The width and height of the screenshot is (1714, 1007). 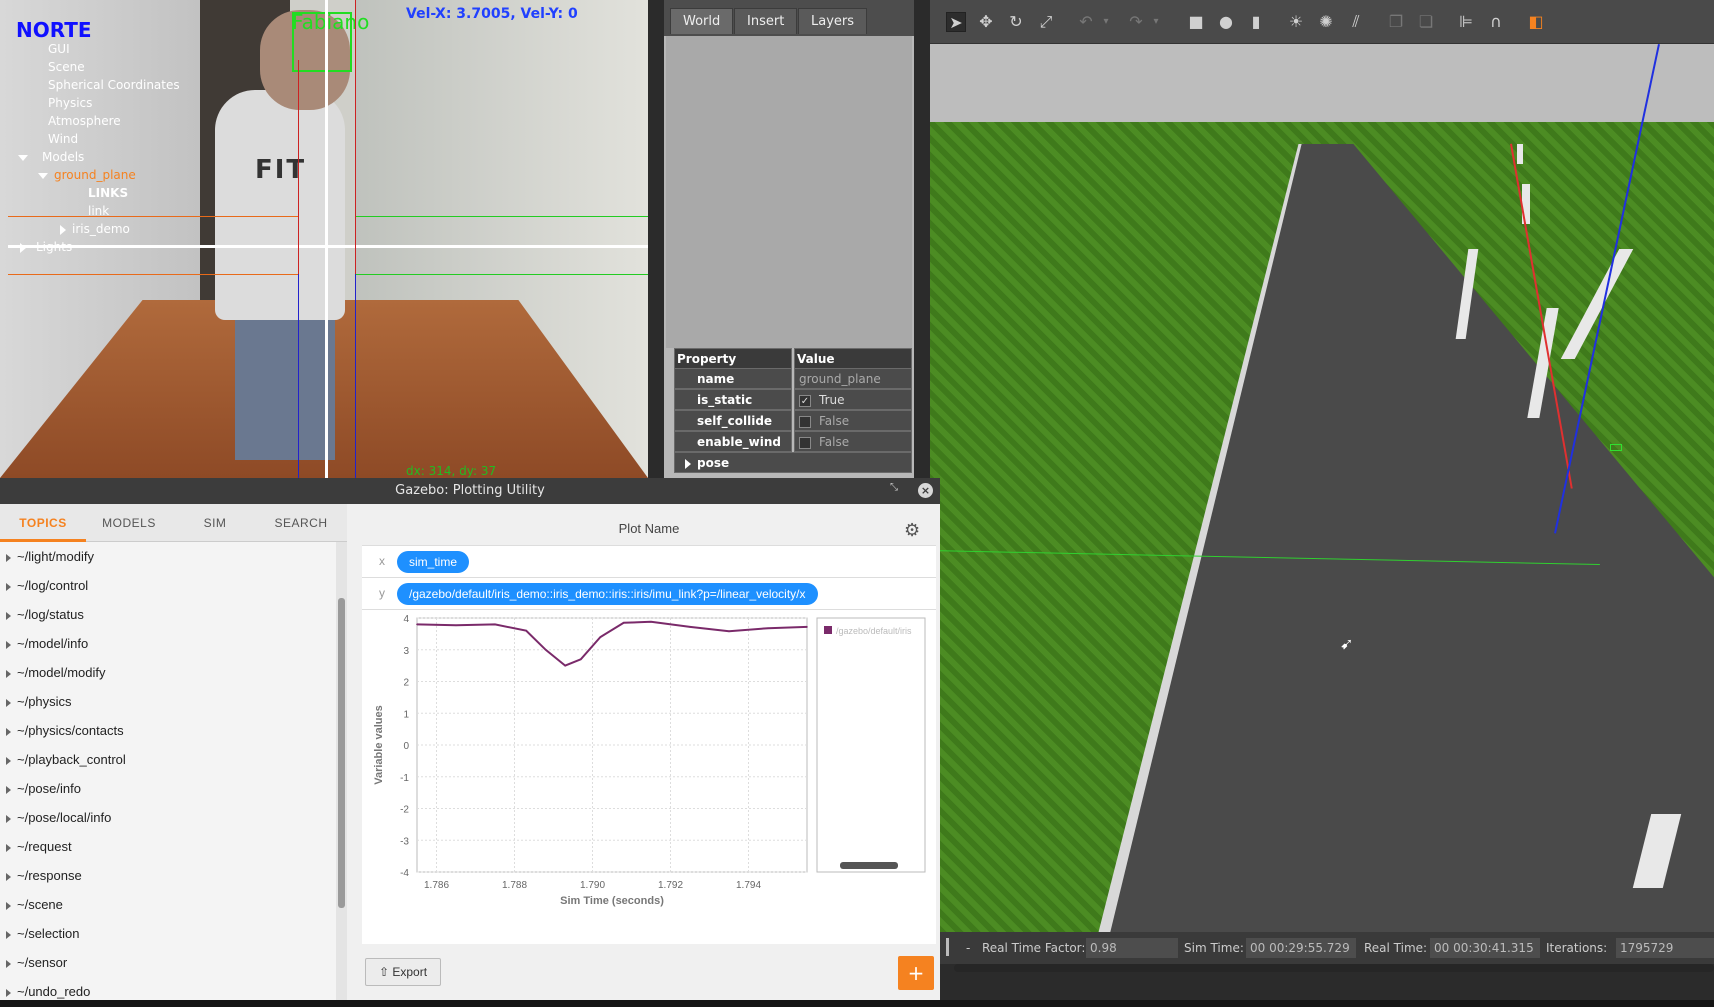 What do you see at coordinates (649, 529) in the screenshot?
I see `plot-name: Plot Name` at bounding box center [649, 529].